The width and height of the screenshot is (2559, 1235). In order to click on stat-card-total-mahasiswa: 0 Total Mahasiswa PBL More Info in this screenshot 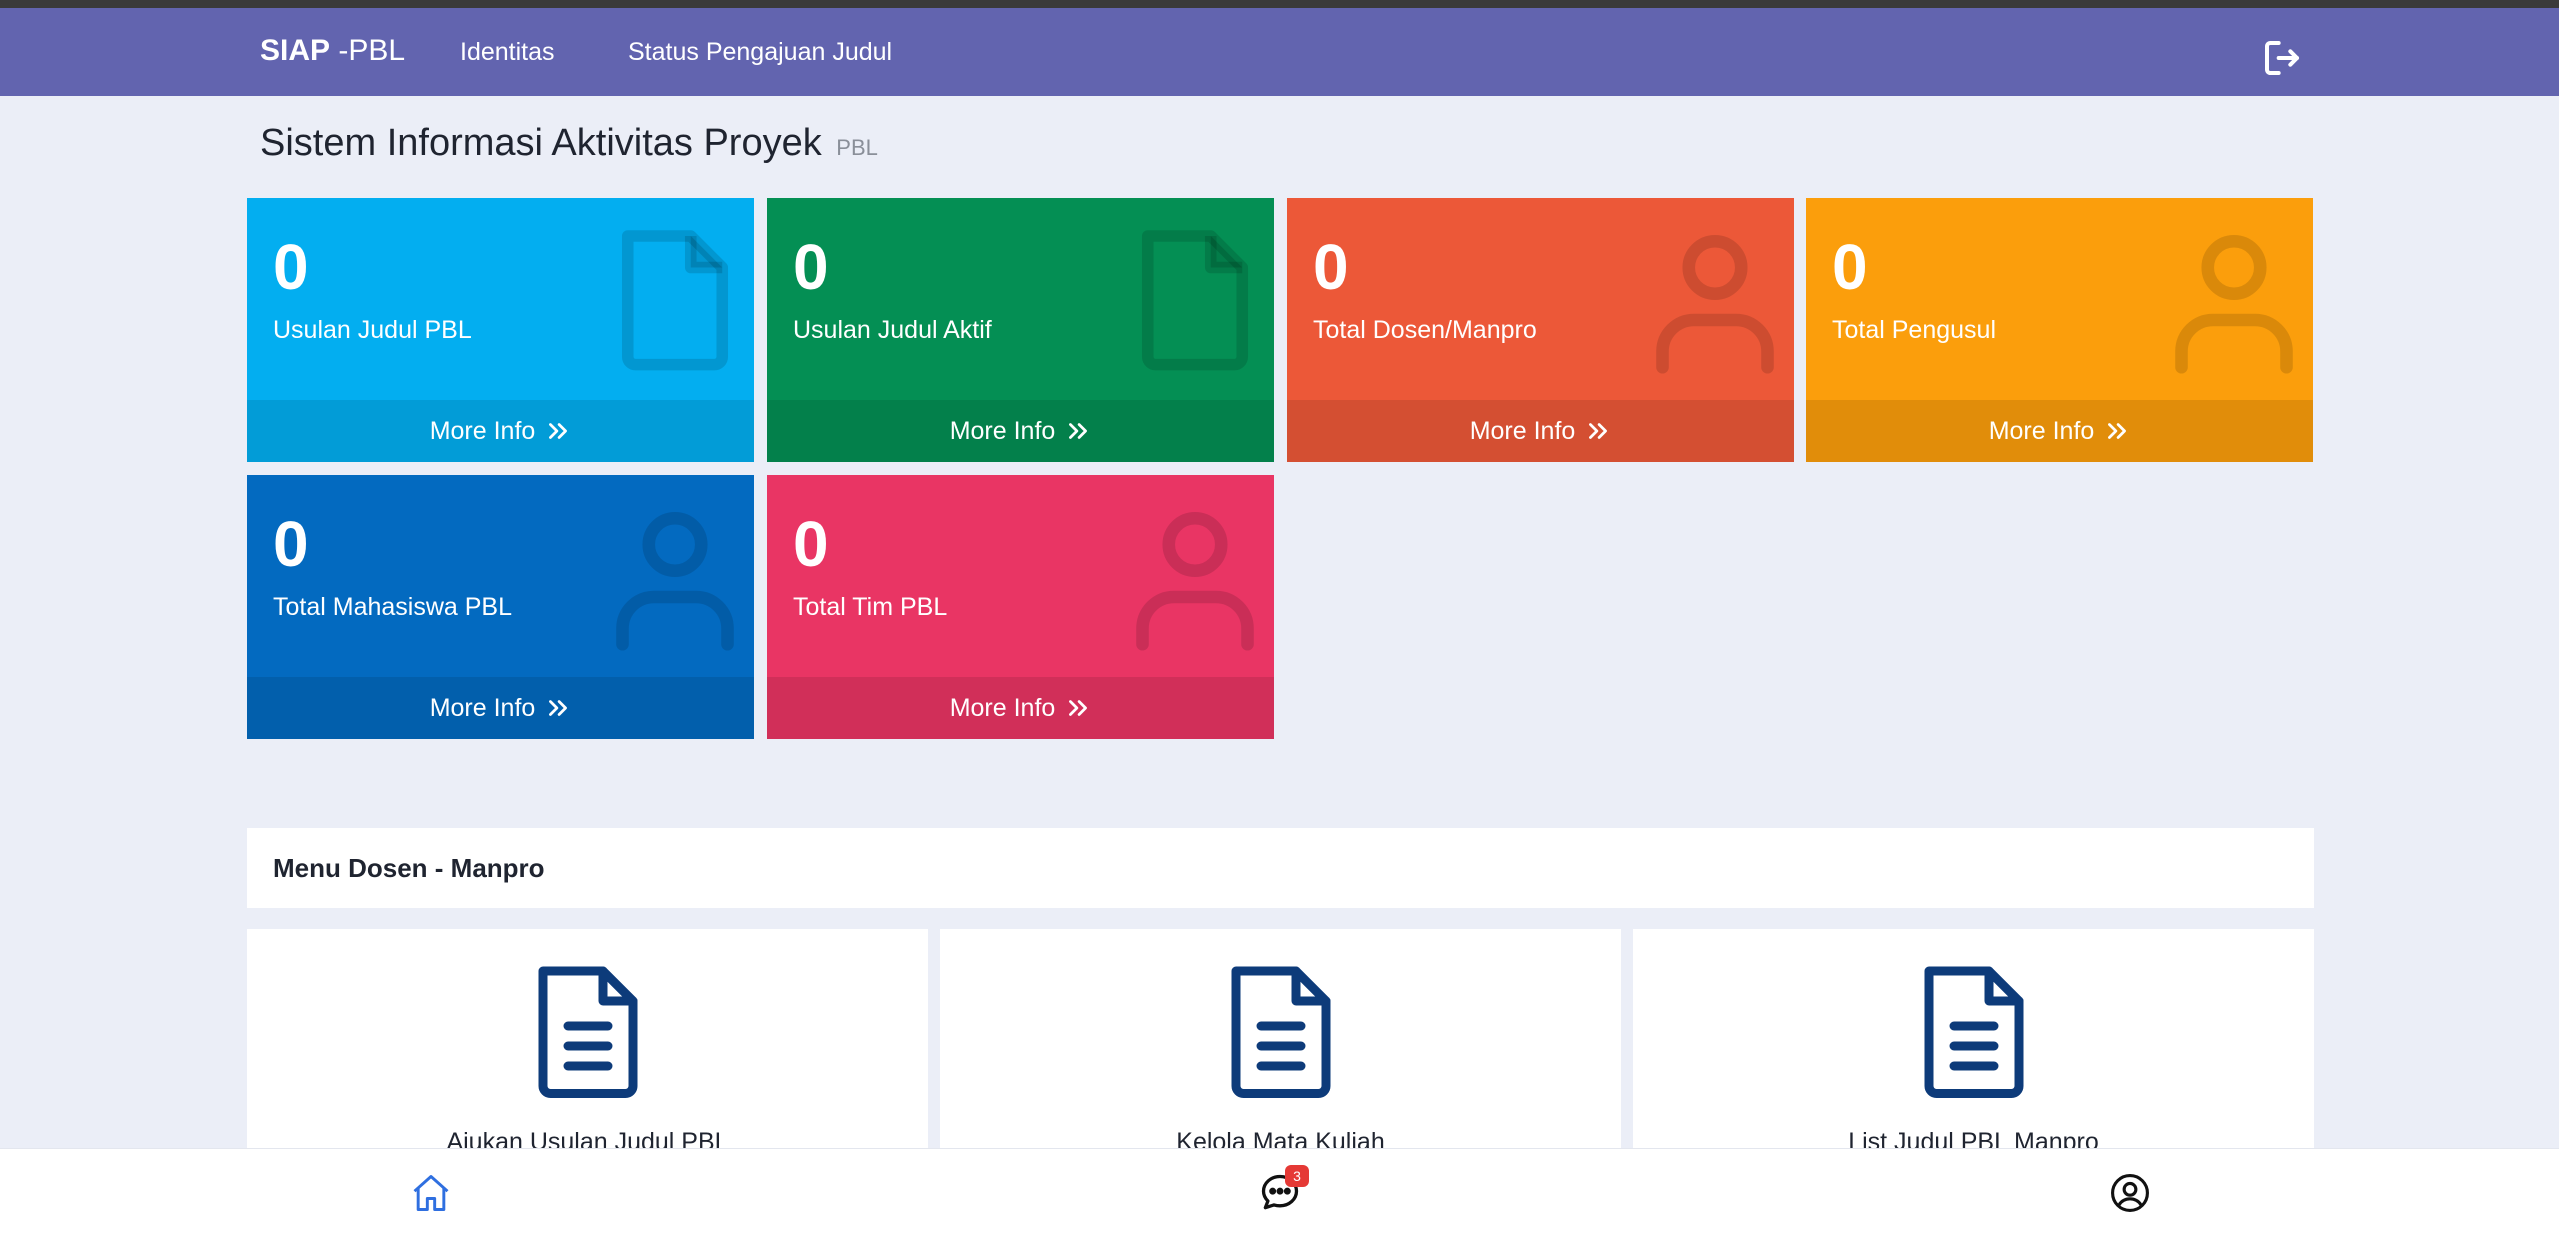, I will do `click(500, 607)`.